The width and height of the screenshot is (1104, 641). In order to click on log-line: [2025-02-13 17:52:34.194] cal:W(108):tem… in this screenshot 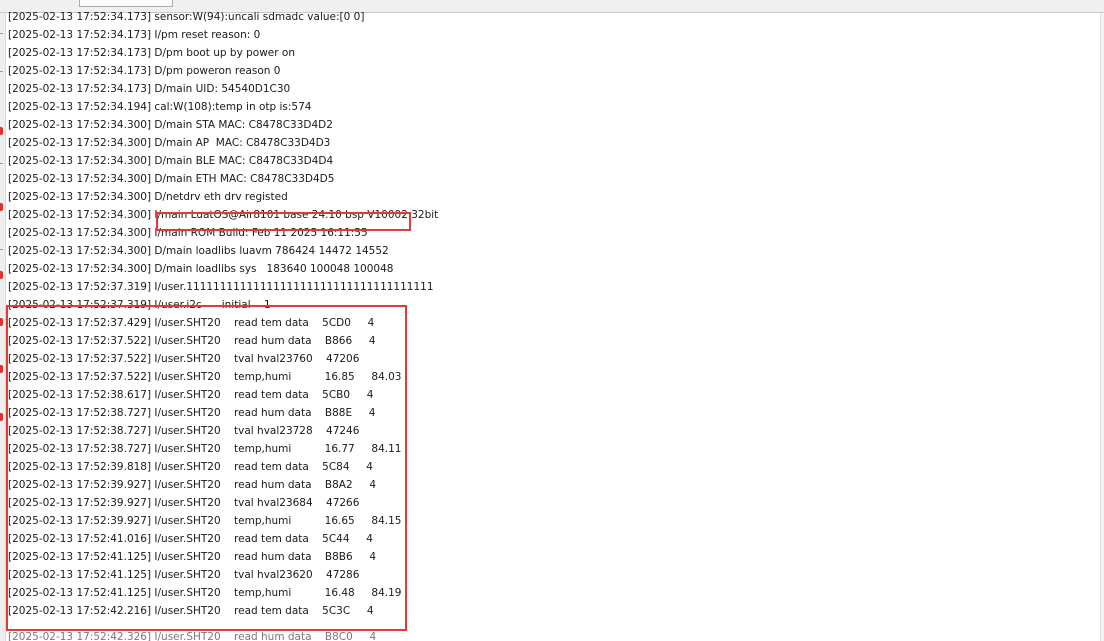, I will do `click(160, 107)`.